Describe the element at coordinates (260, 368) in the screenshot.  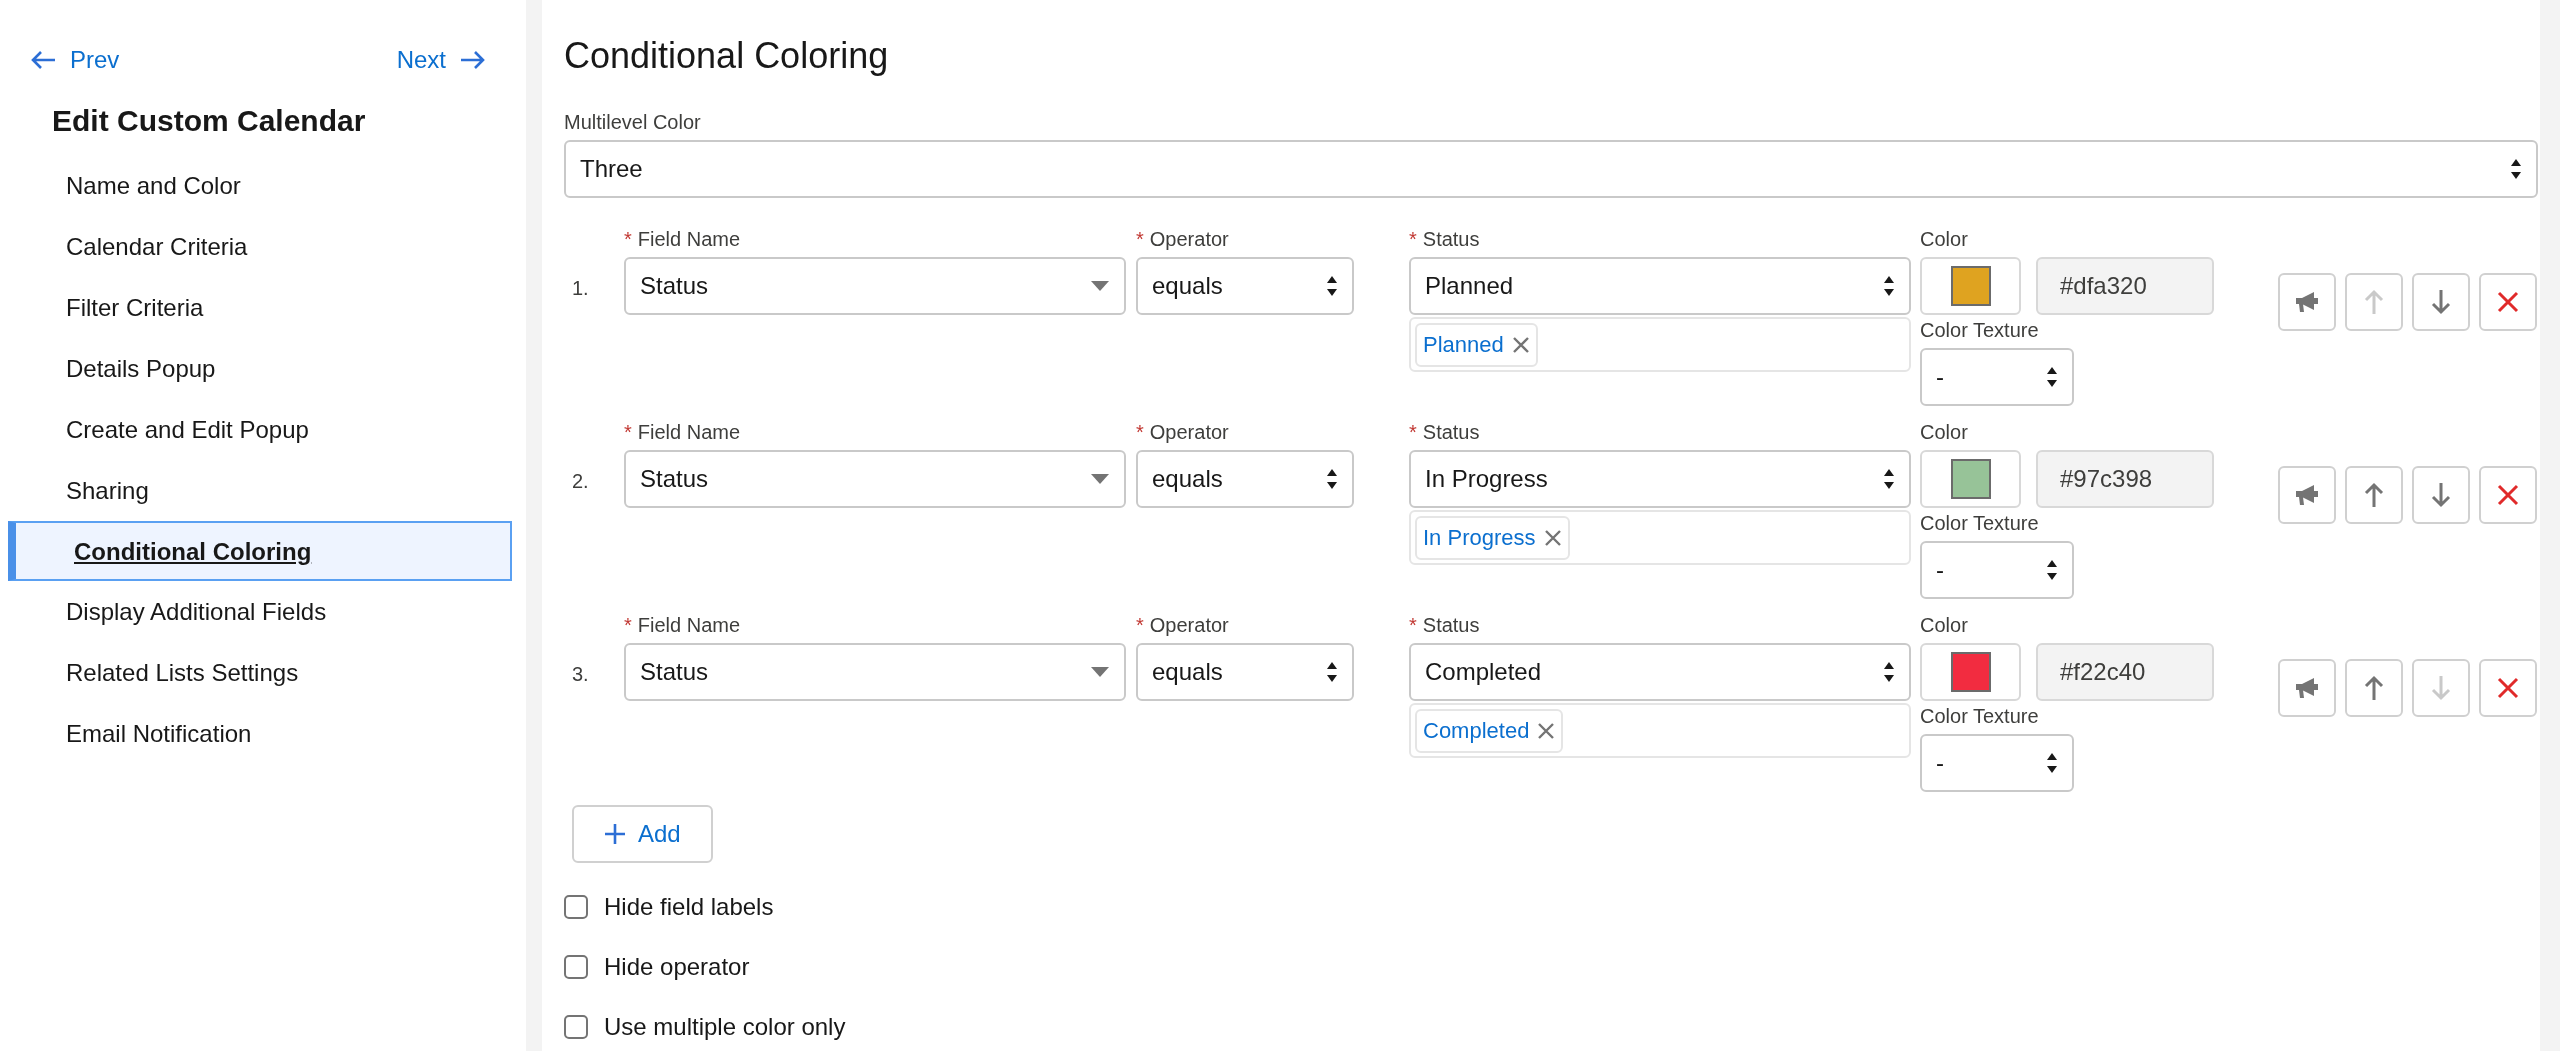
I see `sidebar-item: Details Popup` at that location.